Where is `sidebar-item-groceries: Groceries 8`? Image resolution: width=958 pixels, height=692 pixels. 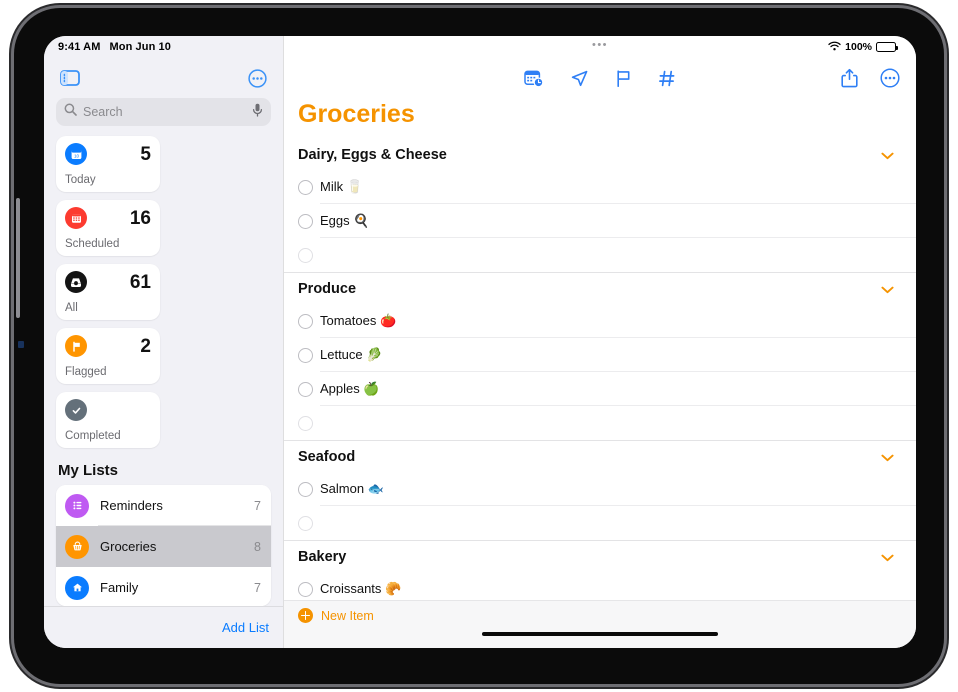
sidebar-item-groceries: Groceries 8 is located at coordinates (163, 546).